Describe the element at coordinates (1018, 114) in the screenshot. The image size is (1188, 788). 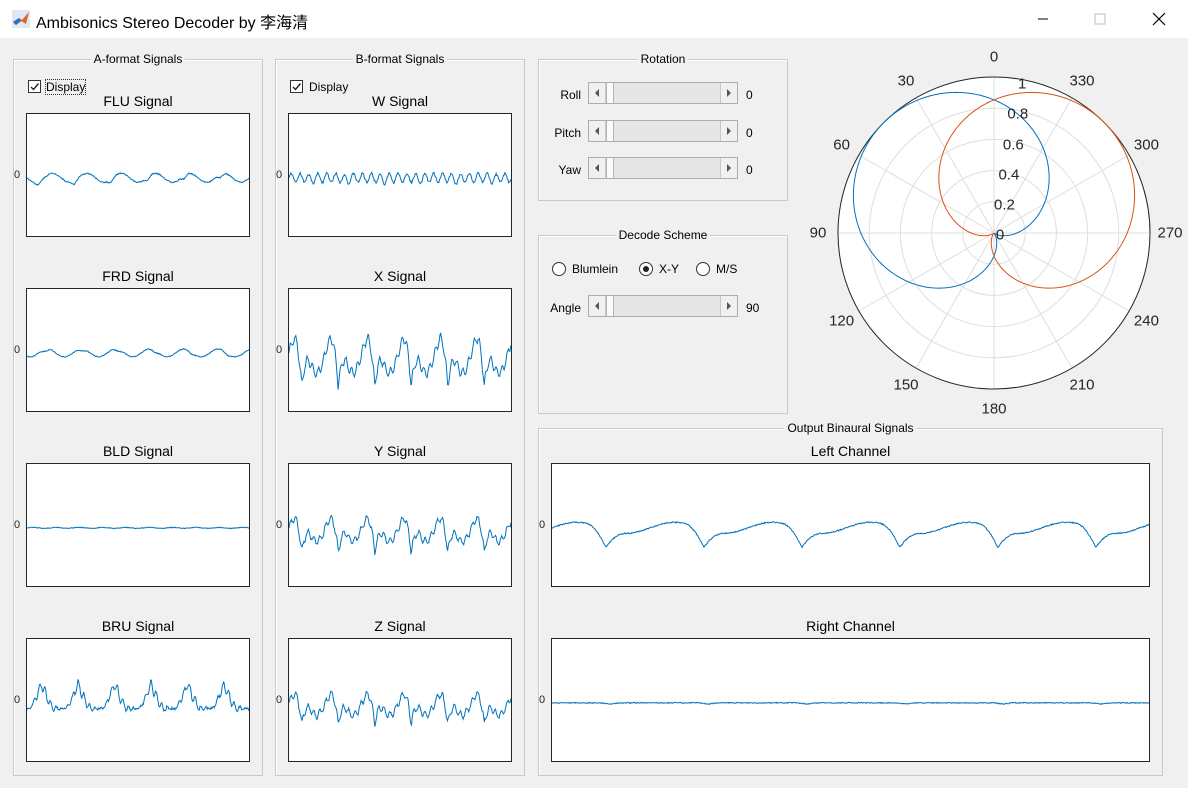
I see `polar-r-tick: 0.8` at that location.